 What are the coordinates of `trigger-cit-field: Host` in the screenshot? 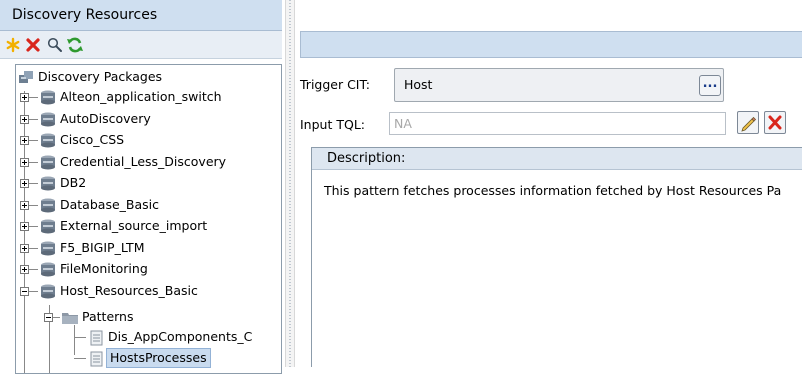 It's located at (559, 85).